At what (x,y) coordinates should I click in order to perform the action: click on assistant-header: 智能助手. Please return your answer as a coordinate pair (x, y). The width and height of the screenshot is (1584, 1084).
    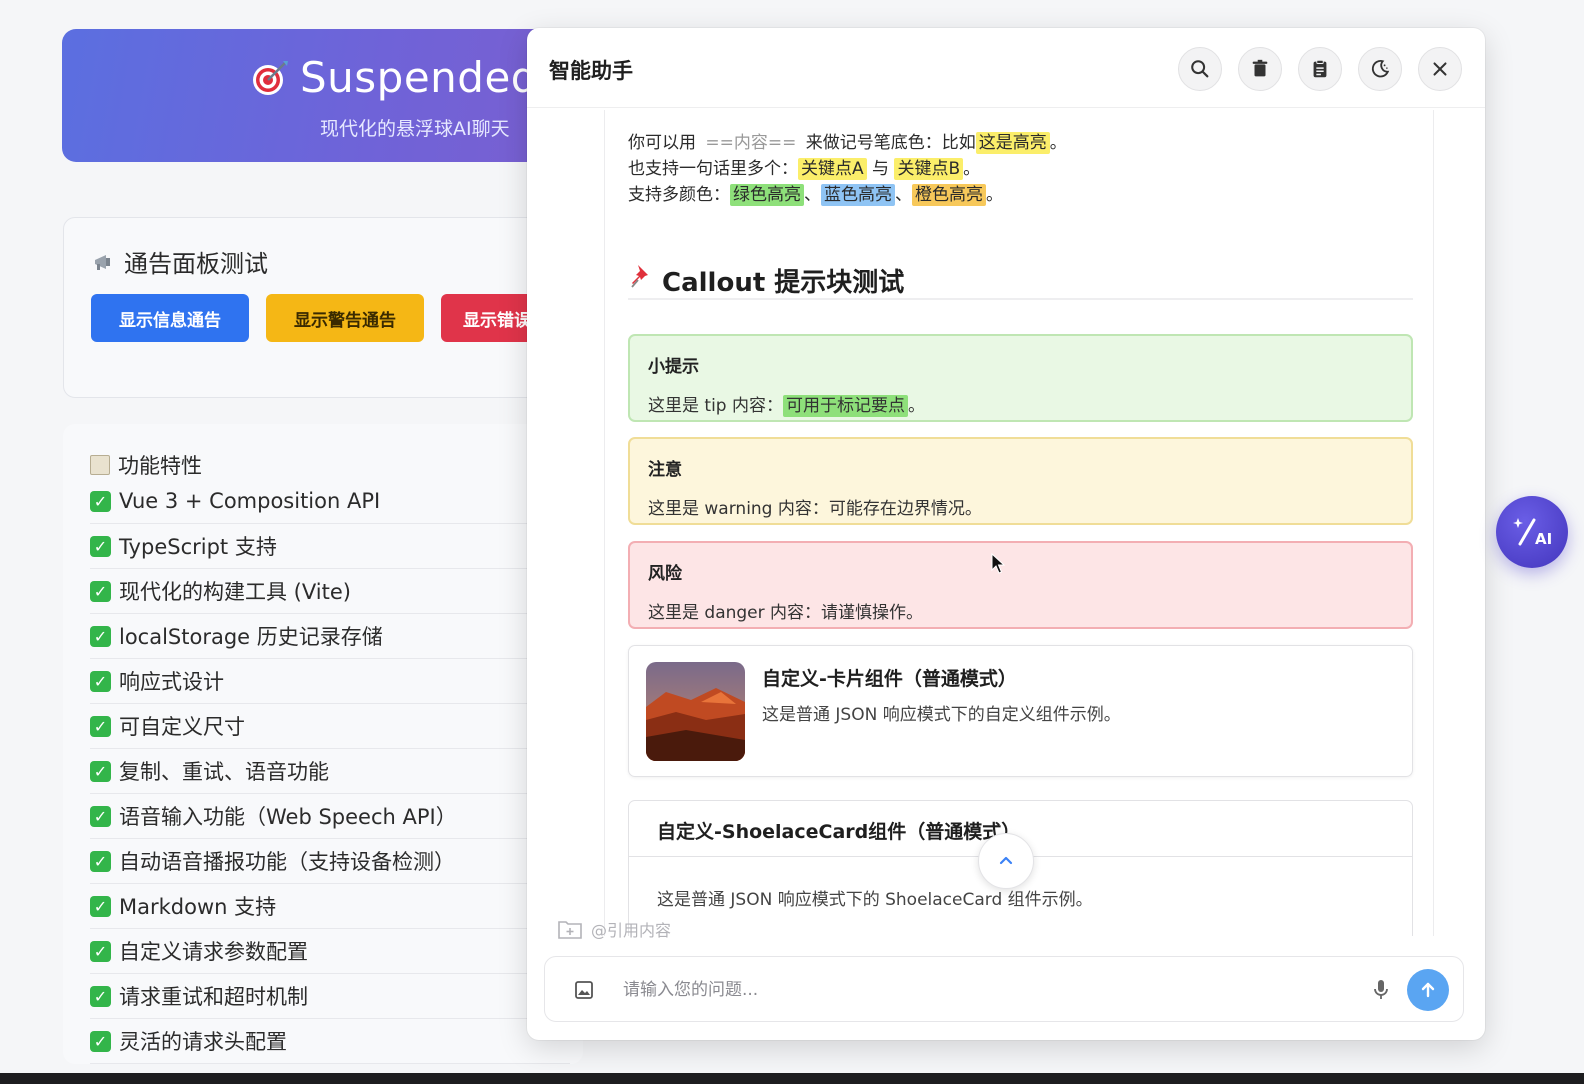
    Looking at the image, I should click on (1006, 68).